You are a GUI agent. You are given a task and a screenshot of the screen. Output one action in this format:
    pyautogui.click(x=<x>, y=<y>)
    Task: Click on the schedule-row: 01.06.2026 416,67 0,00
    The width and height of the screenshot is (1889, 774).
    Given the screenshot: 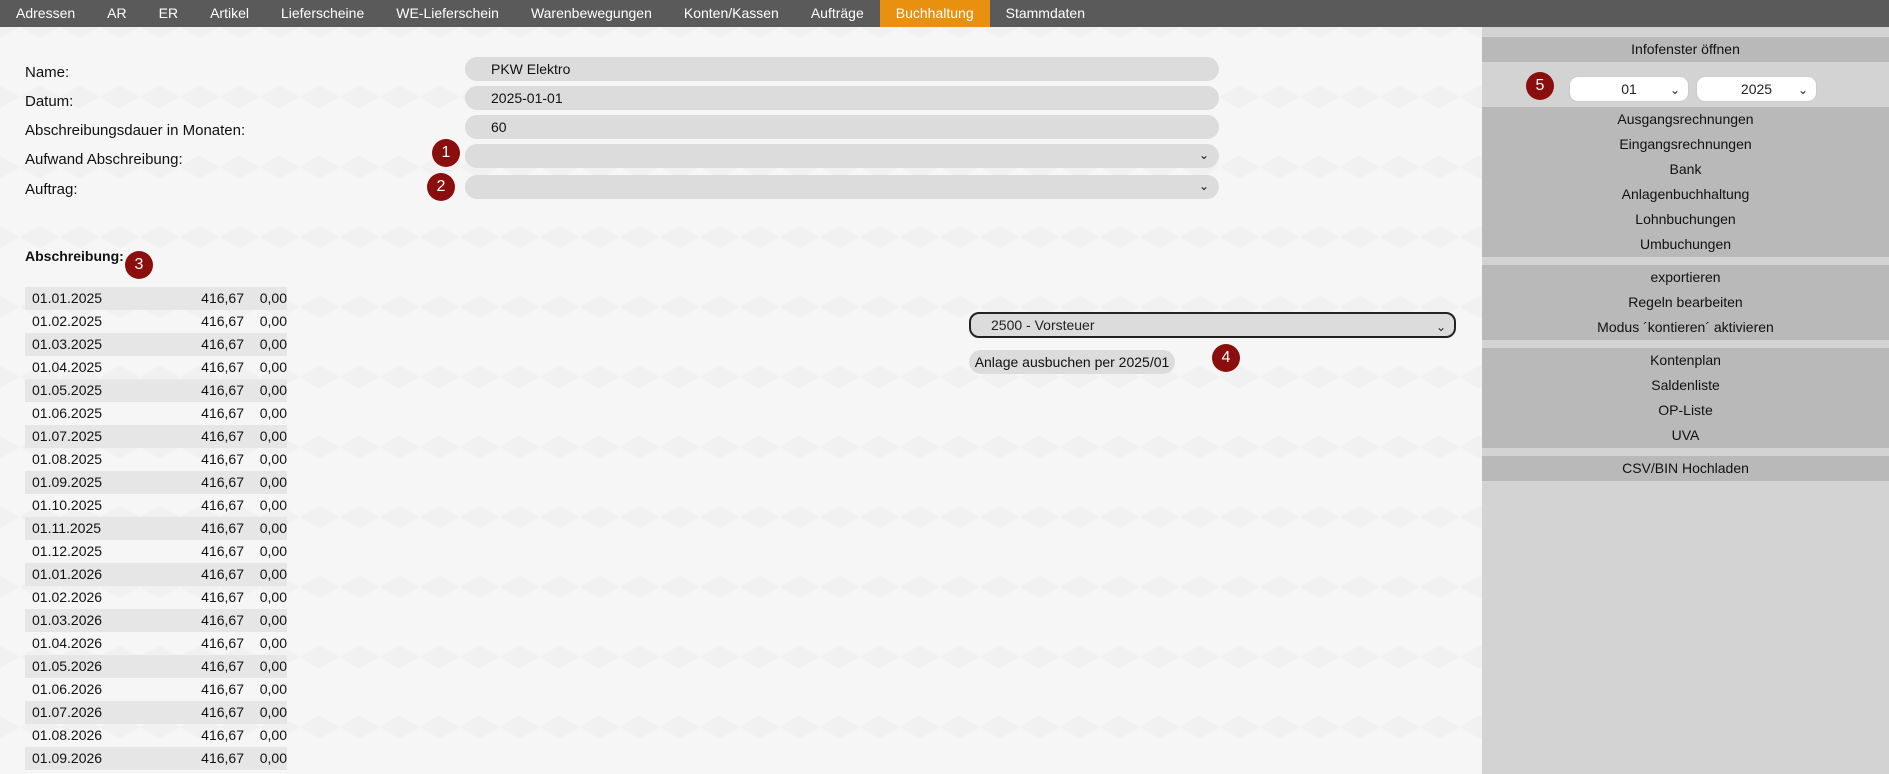 What is the action you would take?
    pyautogui.click(x=156, y=689)
    